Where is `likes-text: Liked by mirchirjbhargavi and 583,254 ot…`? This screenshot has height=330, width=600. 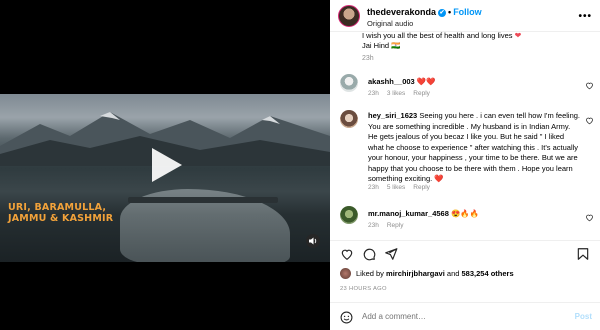 likes-text: Liked by mirchirjbhargavi and 583,254 ot… is located at coordinates (435, 273).